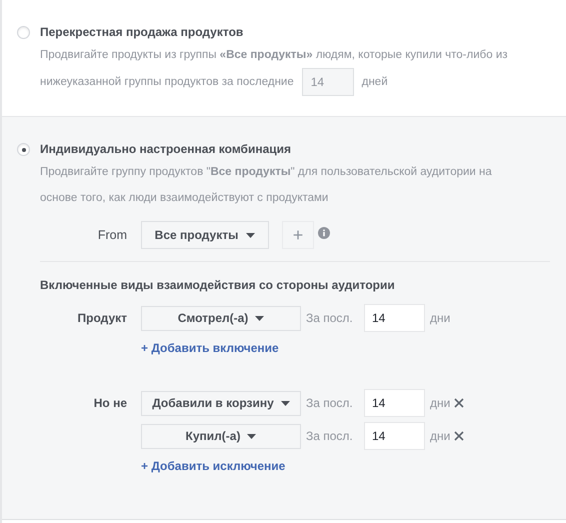 The width and height of the screenshot is (566, 523). I want to click on option-description: Продвигайте группу продуктов "Все продукты" для пользовательской аудитории на основе того, как люди взаимодействуют с продуктами, so click(266, 185).